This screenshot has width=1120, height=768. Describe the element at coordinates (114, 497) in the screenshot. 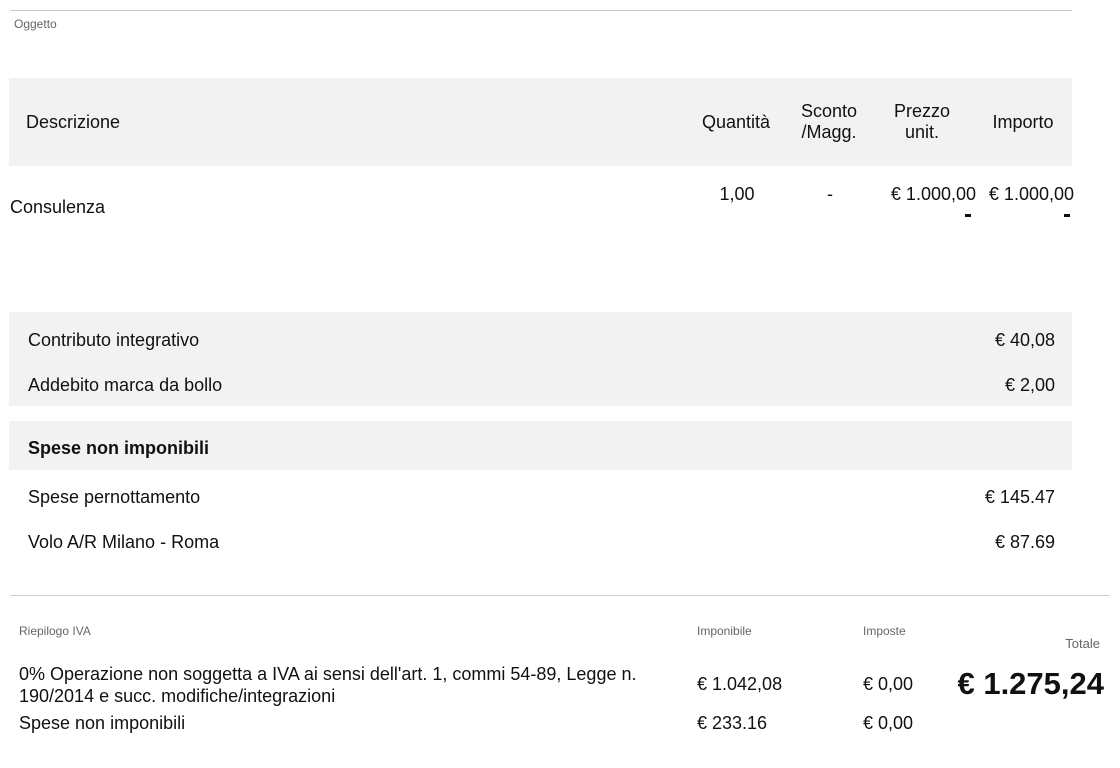

I see `spese-pernottamento-label: Spese pernottamento` at that location.